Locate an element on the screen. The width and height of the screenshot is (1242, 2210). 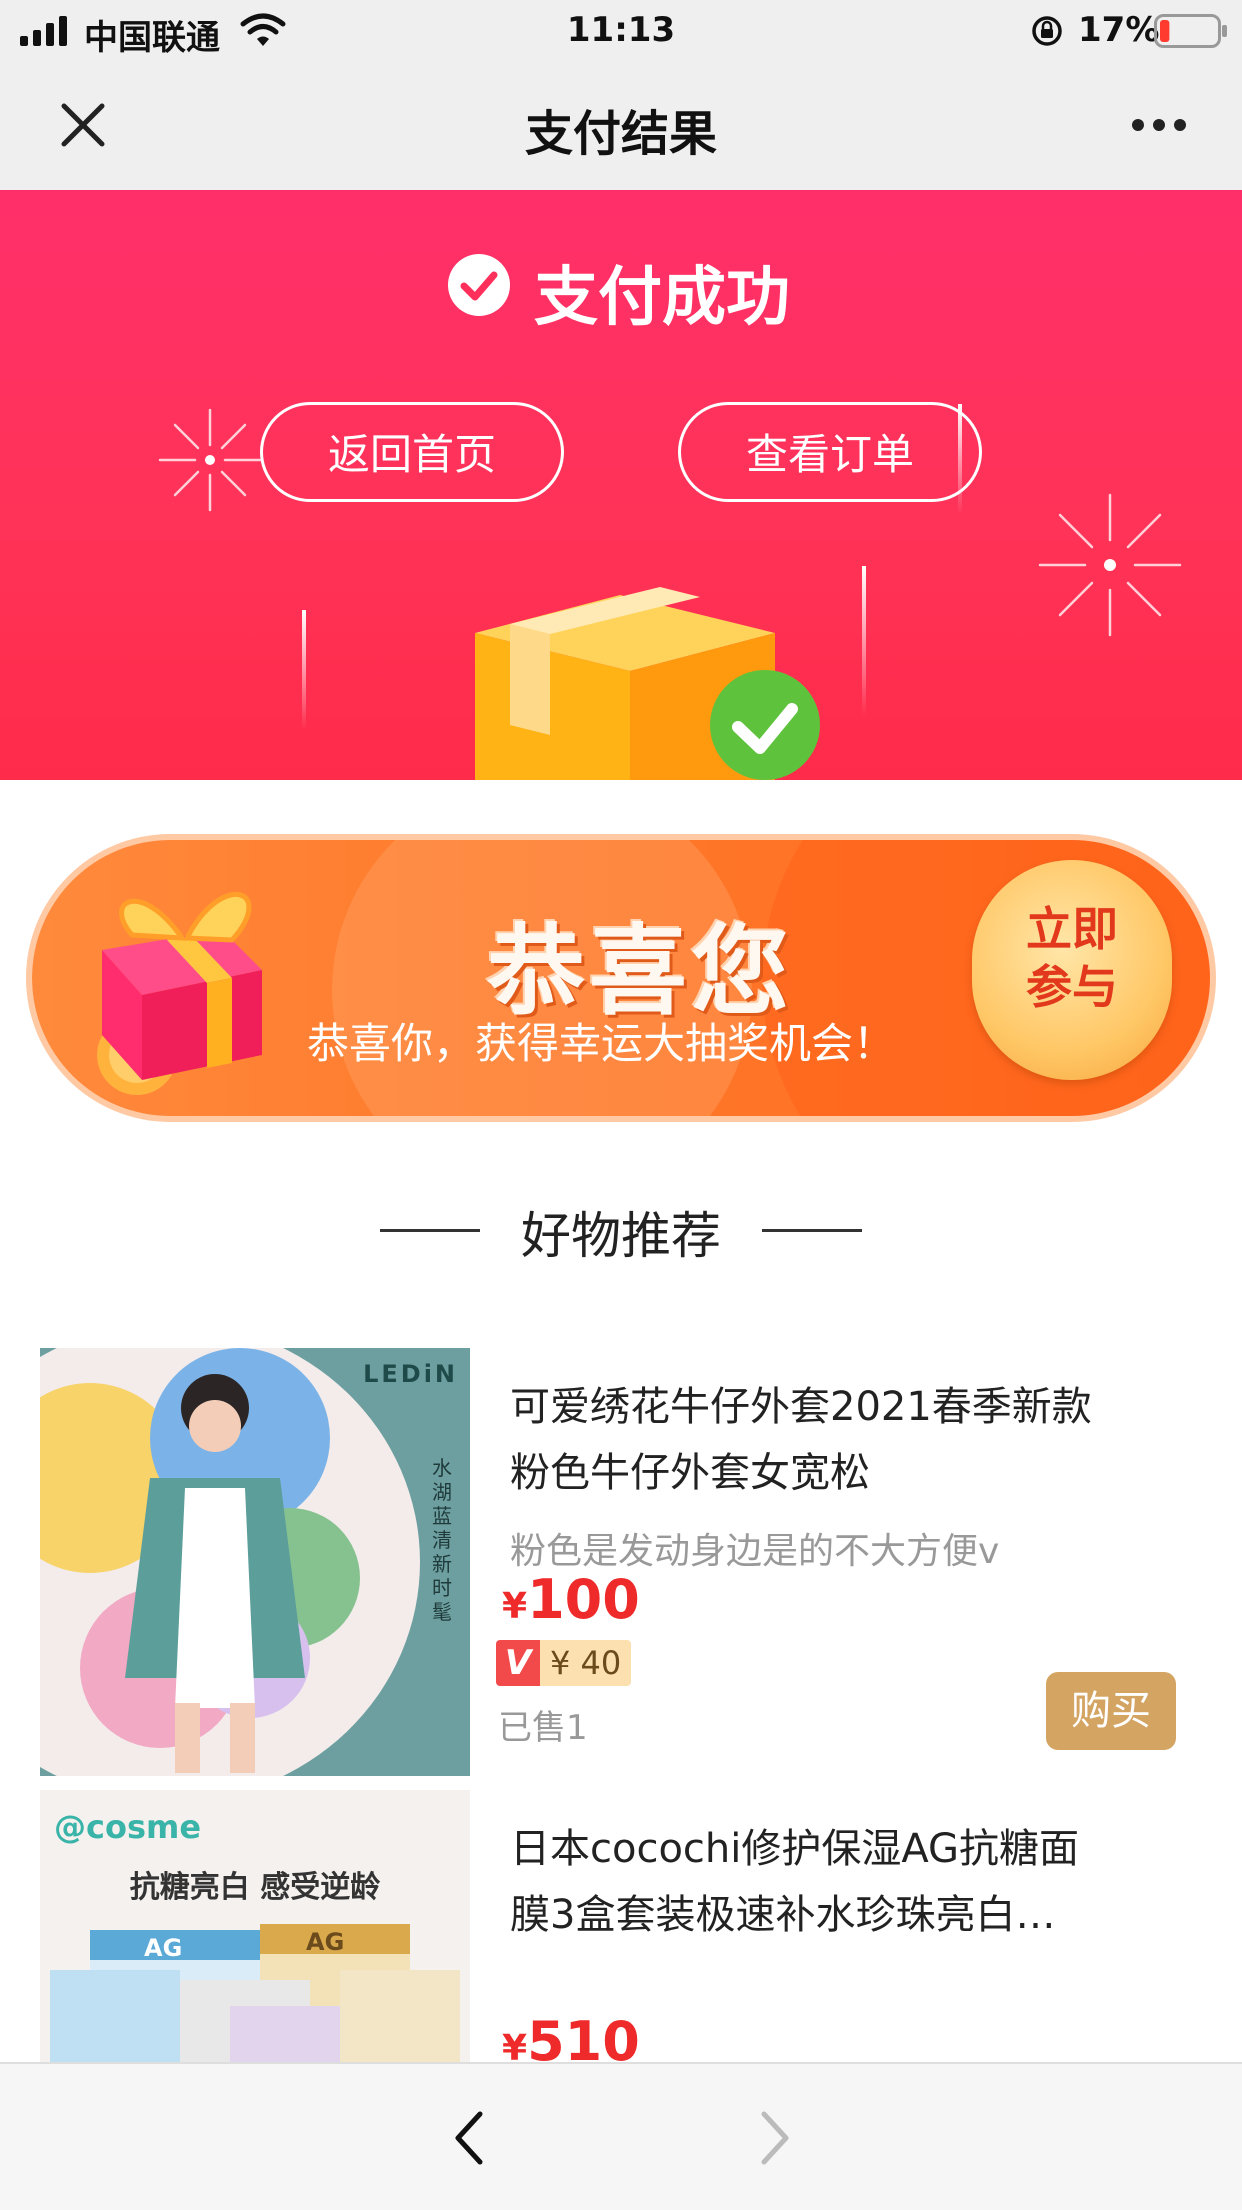
product-image: @cosme 抗糖亮白 感受逆龄 AG AG is located at coordinates (255, 1926).